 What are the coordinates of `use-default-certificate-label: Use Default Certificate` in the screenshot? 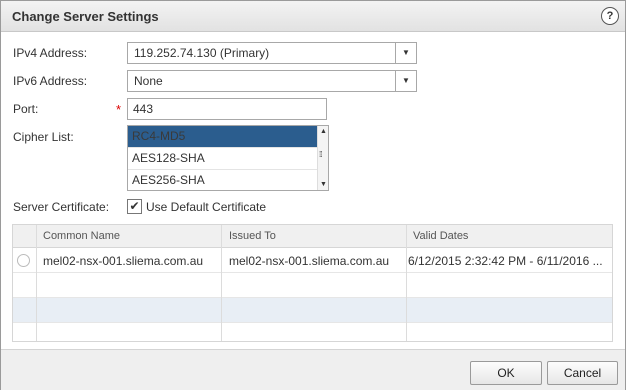 It's located at (206, 207).